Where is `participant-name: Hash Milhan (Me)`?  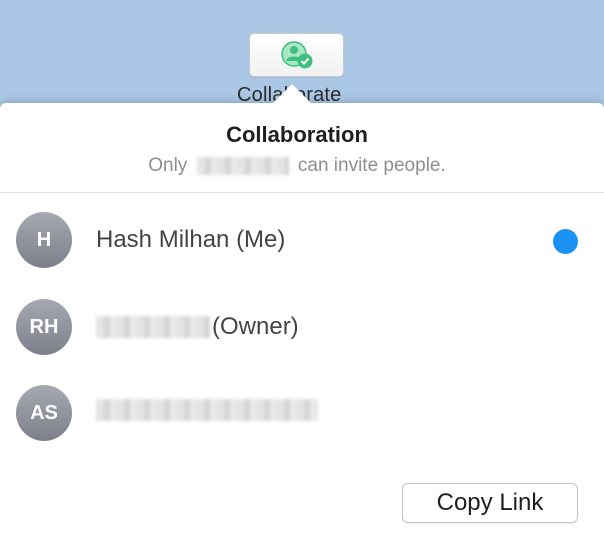 participant-name: Hash Milhan (Me) is located at coordinates (190, 240).